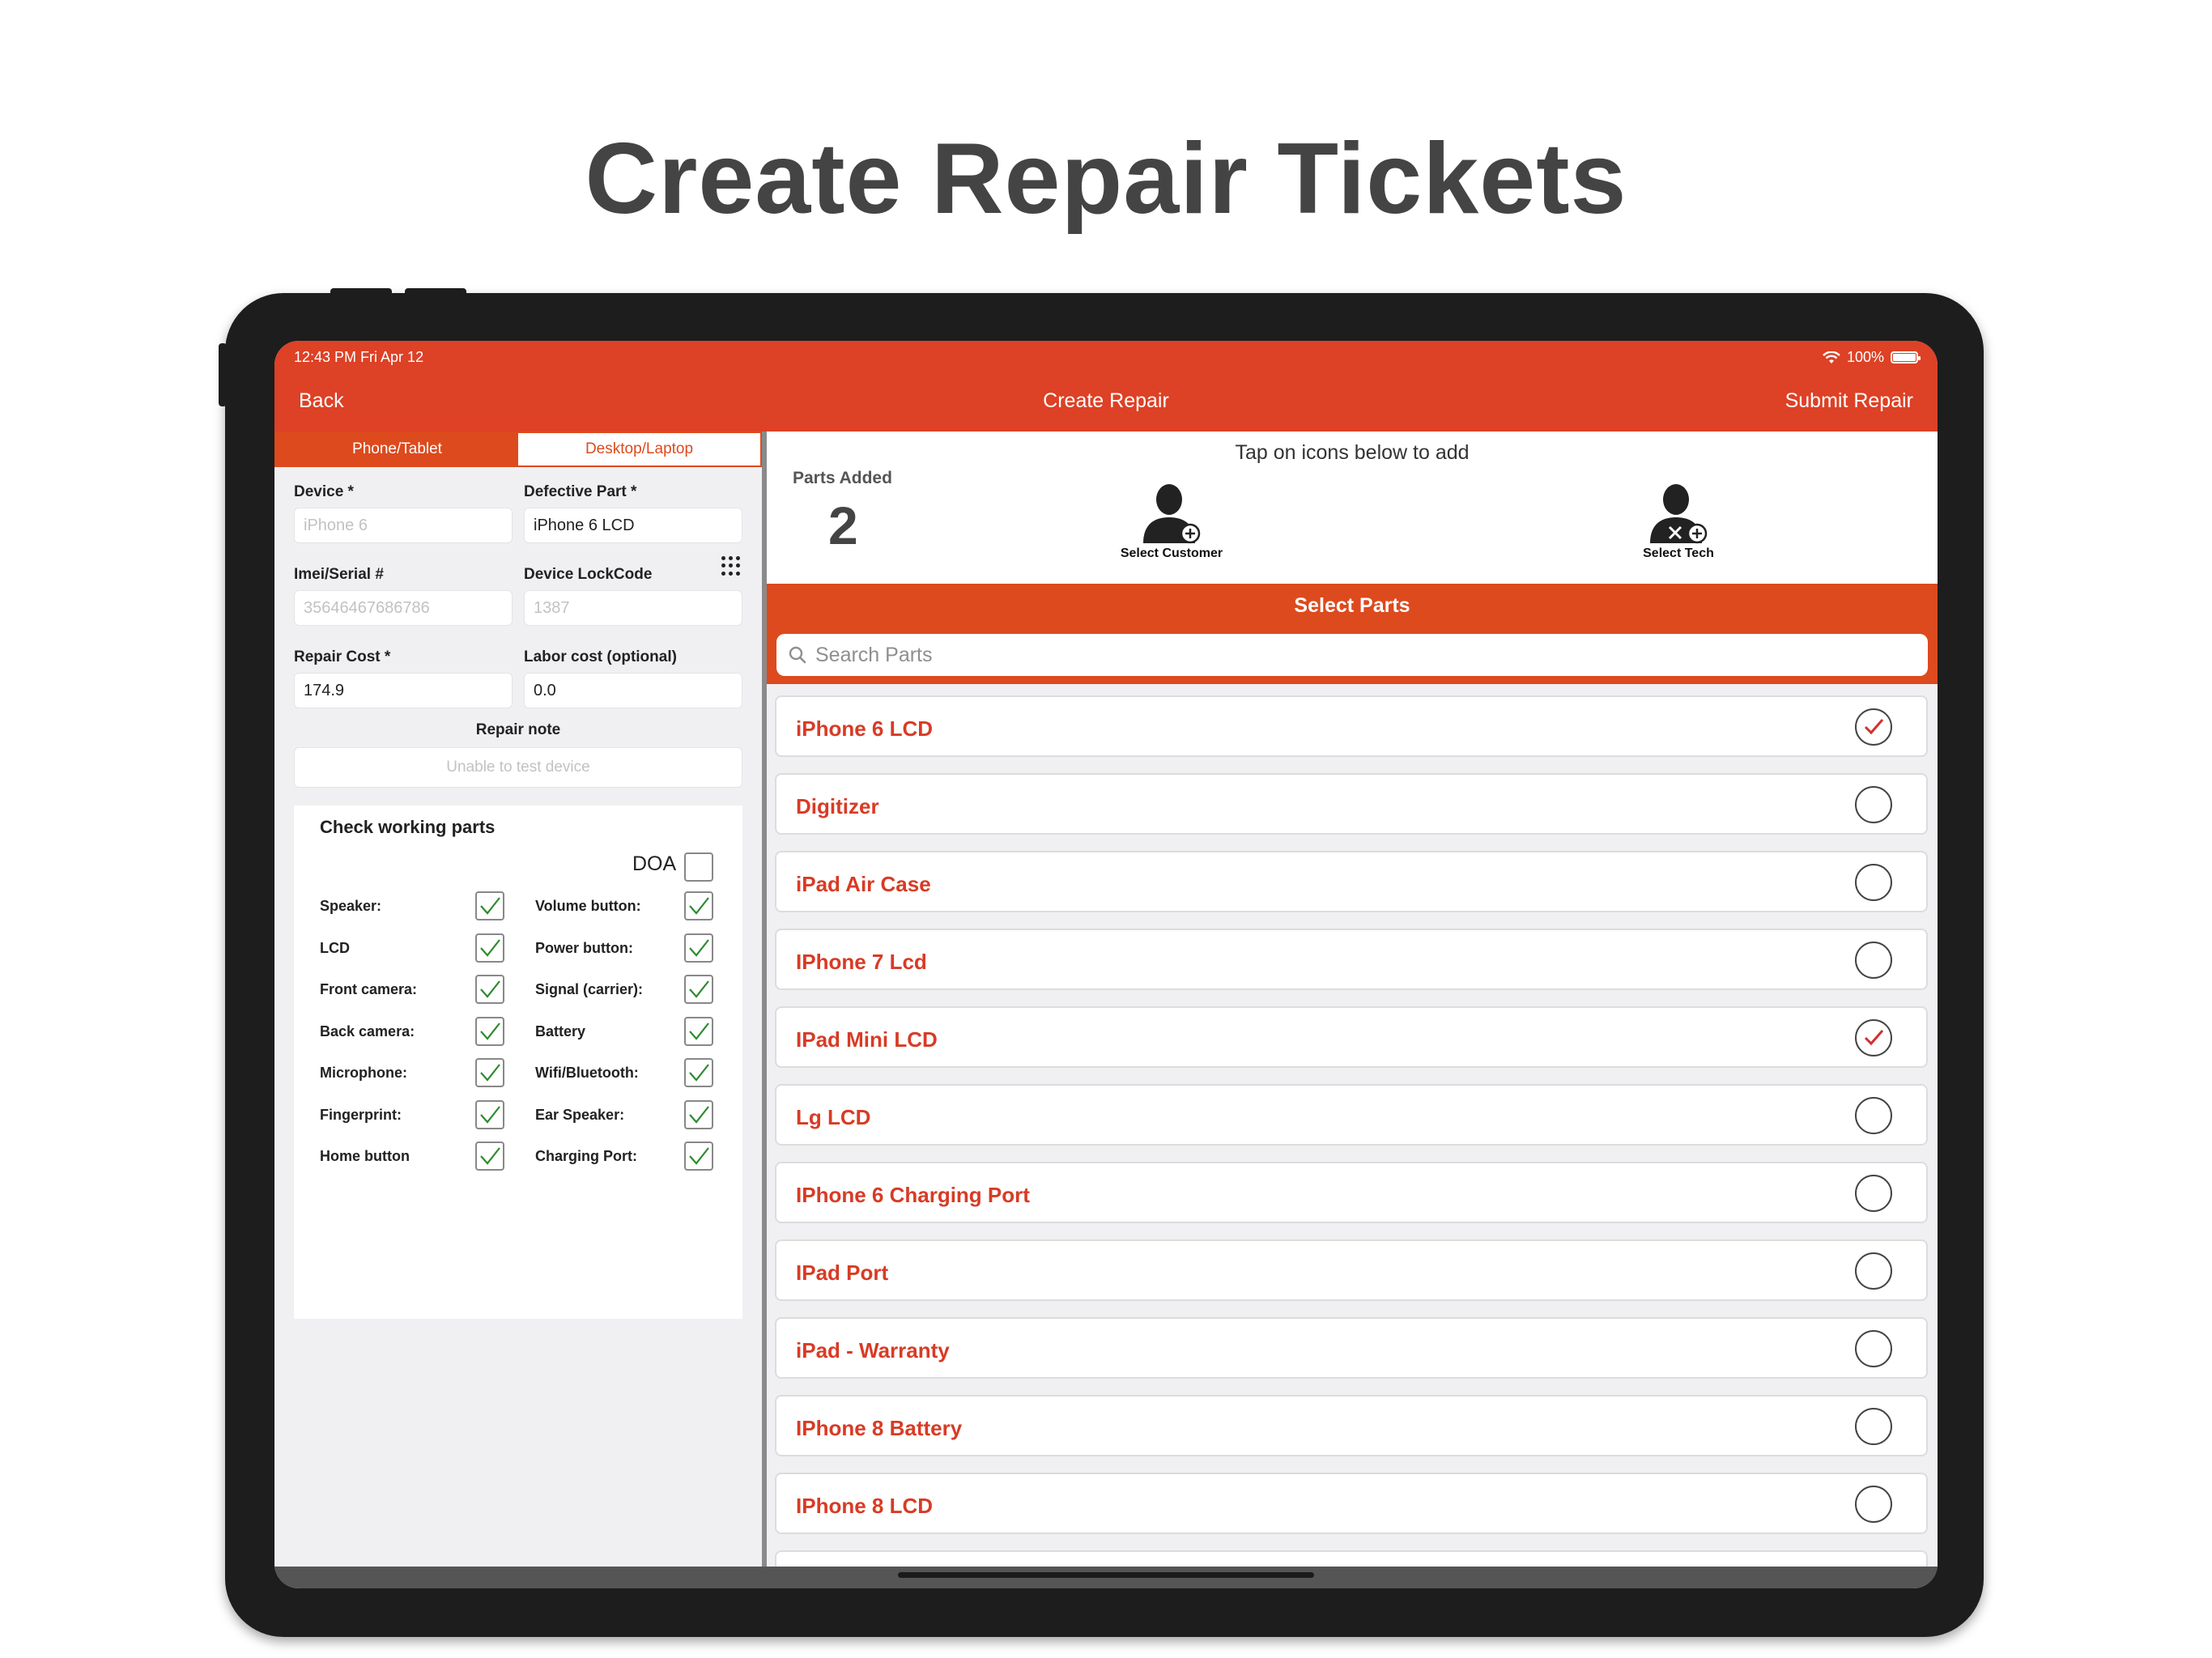  I want to click on page-headline: Create Repair Tickets, so click(1106, 179).